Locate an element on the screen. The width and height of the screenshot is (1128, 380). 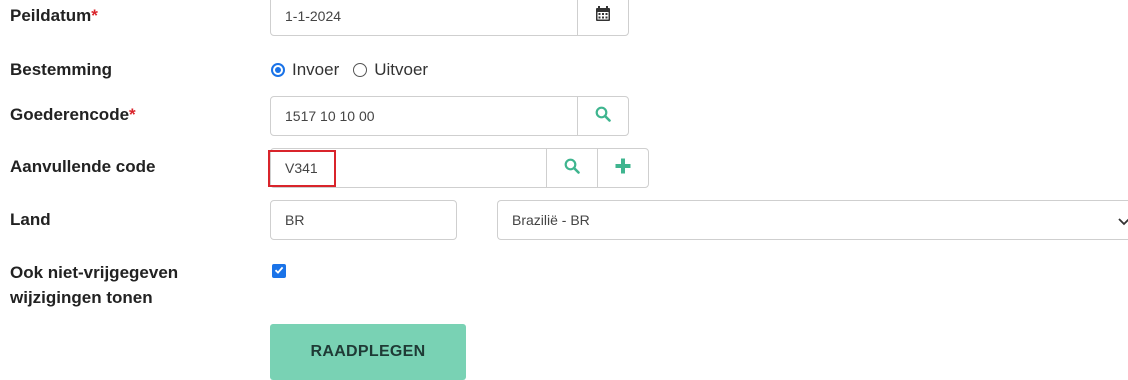
aanvullende-code-label: Aanvullende code is located at coordinates (83, 166).